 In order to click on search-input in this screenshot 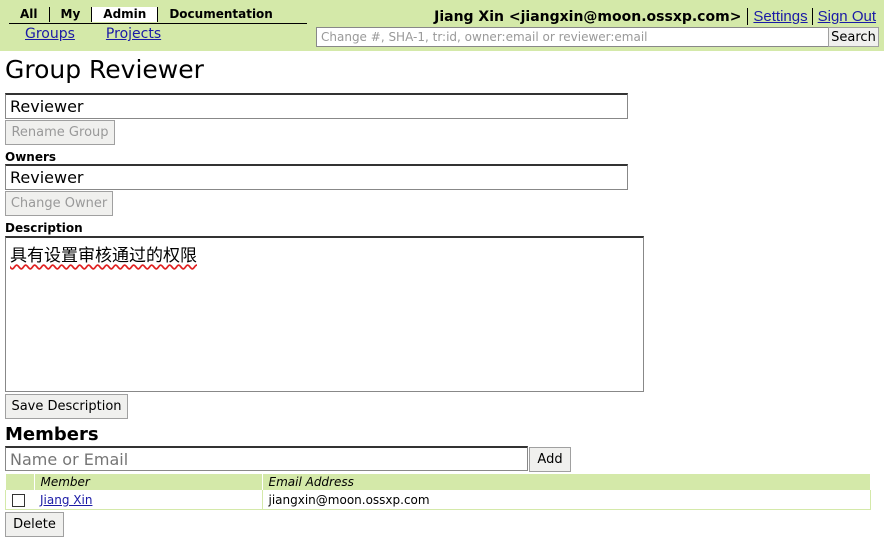, I will do `click(574, 37)`.